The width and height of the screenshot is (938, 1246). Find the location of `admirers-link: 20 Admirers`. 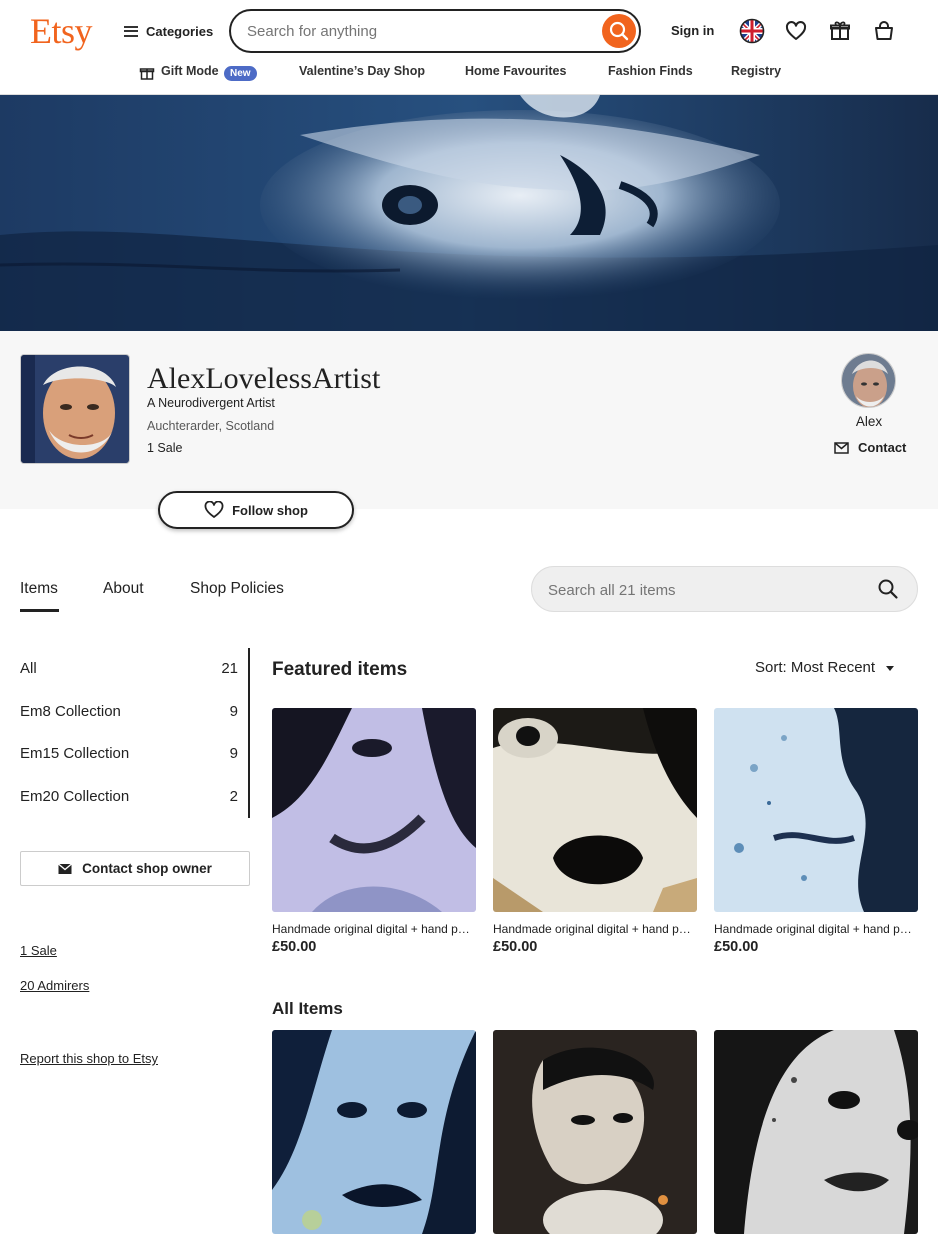

admirers-link: 20 Admirers is located at coordinates (54, 985).